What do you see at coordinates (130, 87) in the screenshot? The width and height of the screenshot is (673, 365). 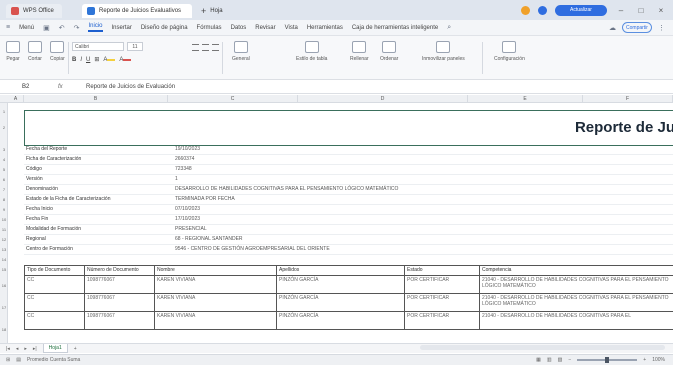 I see `formula-input: Reporte de Juicios de Evaluación` at bounding box center [130, 87].